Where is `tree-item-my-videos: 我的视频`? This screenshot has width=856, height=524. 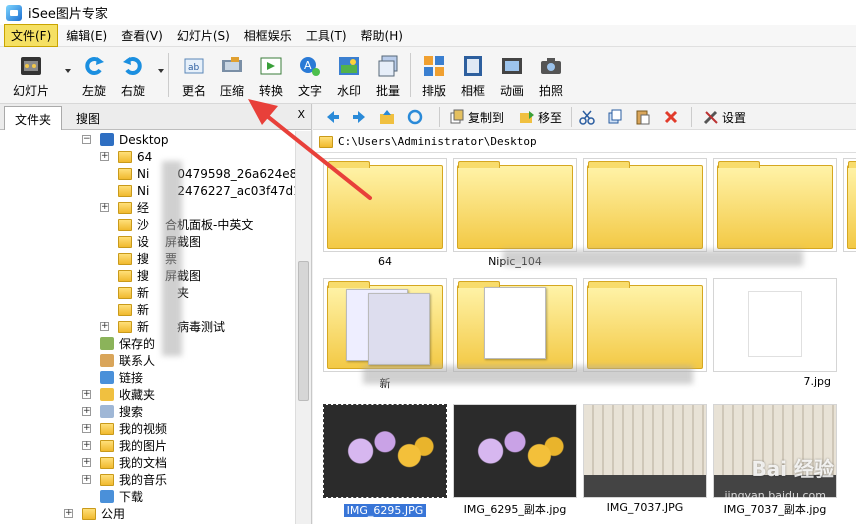 tree-item-my-videos: 我的视频 is located at coordinates (133, 428).